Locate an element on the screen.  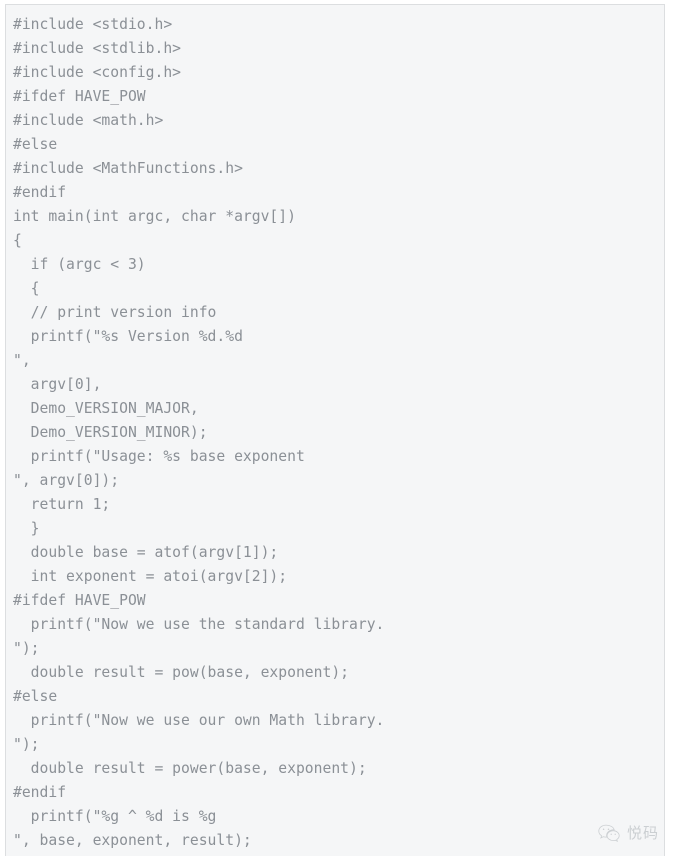
code-line: argv[0], is located at coordinates (57, 384).